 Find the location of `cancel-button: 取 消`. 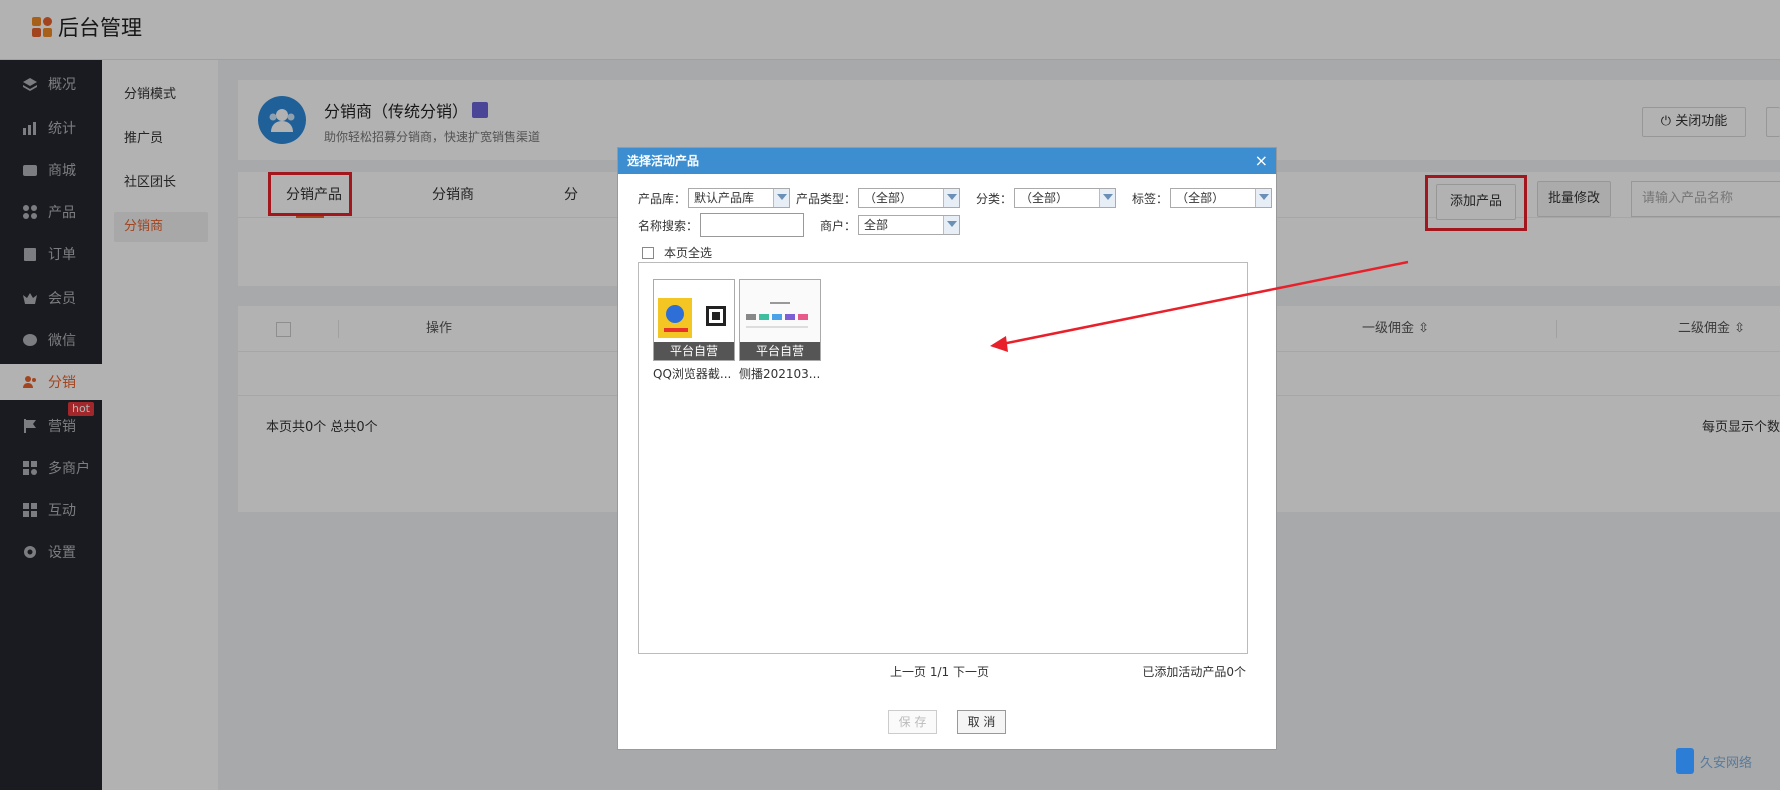

cancel-button: 取 消 is located at coordinates (981, 722).